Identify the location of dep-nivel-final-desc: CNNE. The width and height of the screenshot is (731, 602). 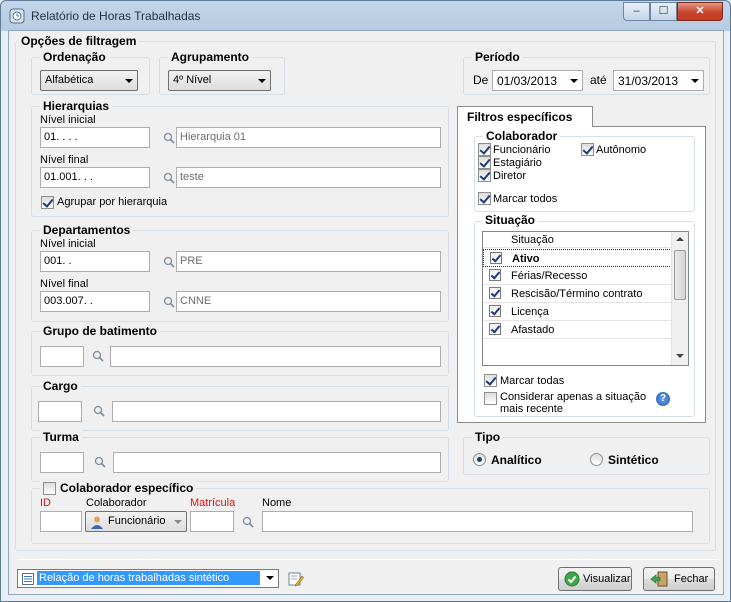
(308, 301).